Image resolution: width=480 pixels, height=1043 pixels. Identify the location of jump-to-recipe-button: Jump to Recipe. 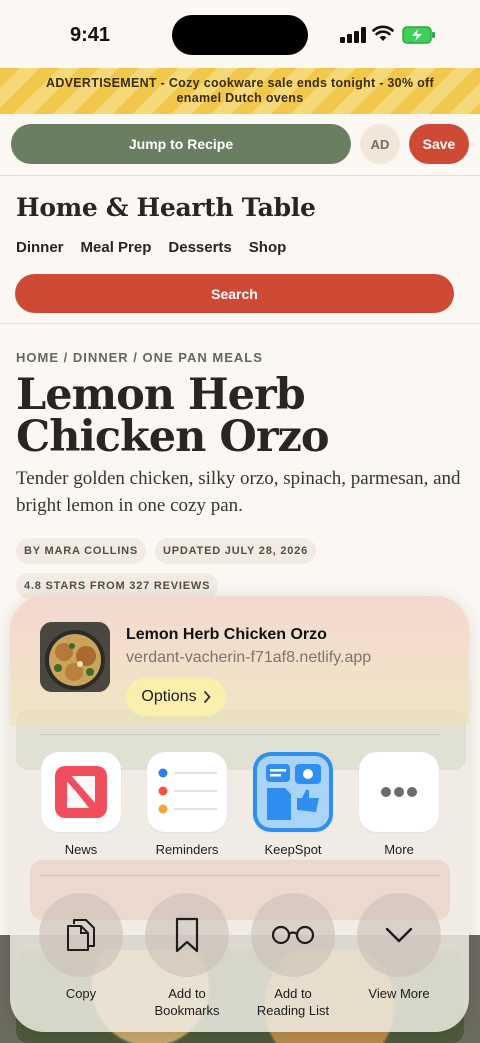
(181, 144).